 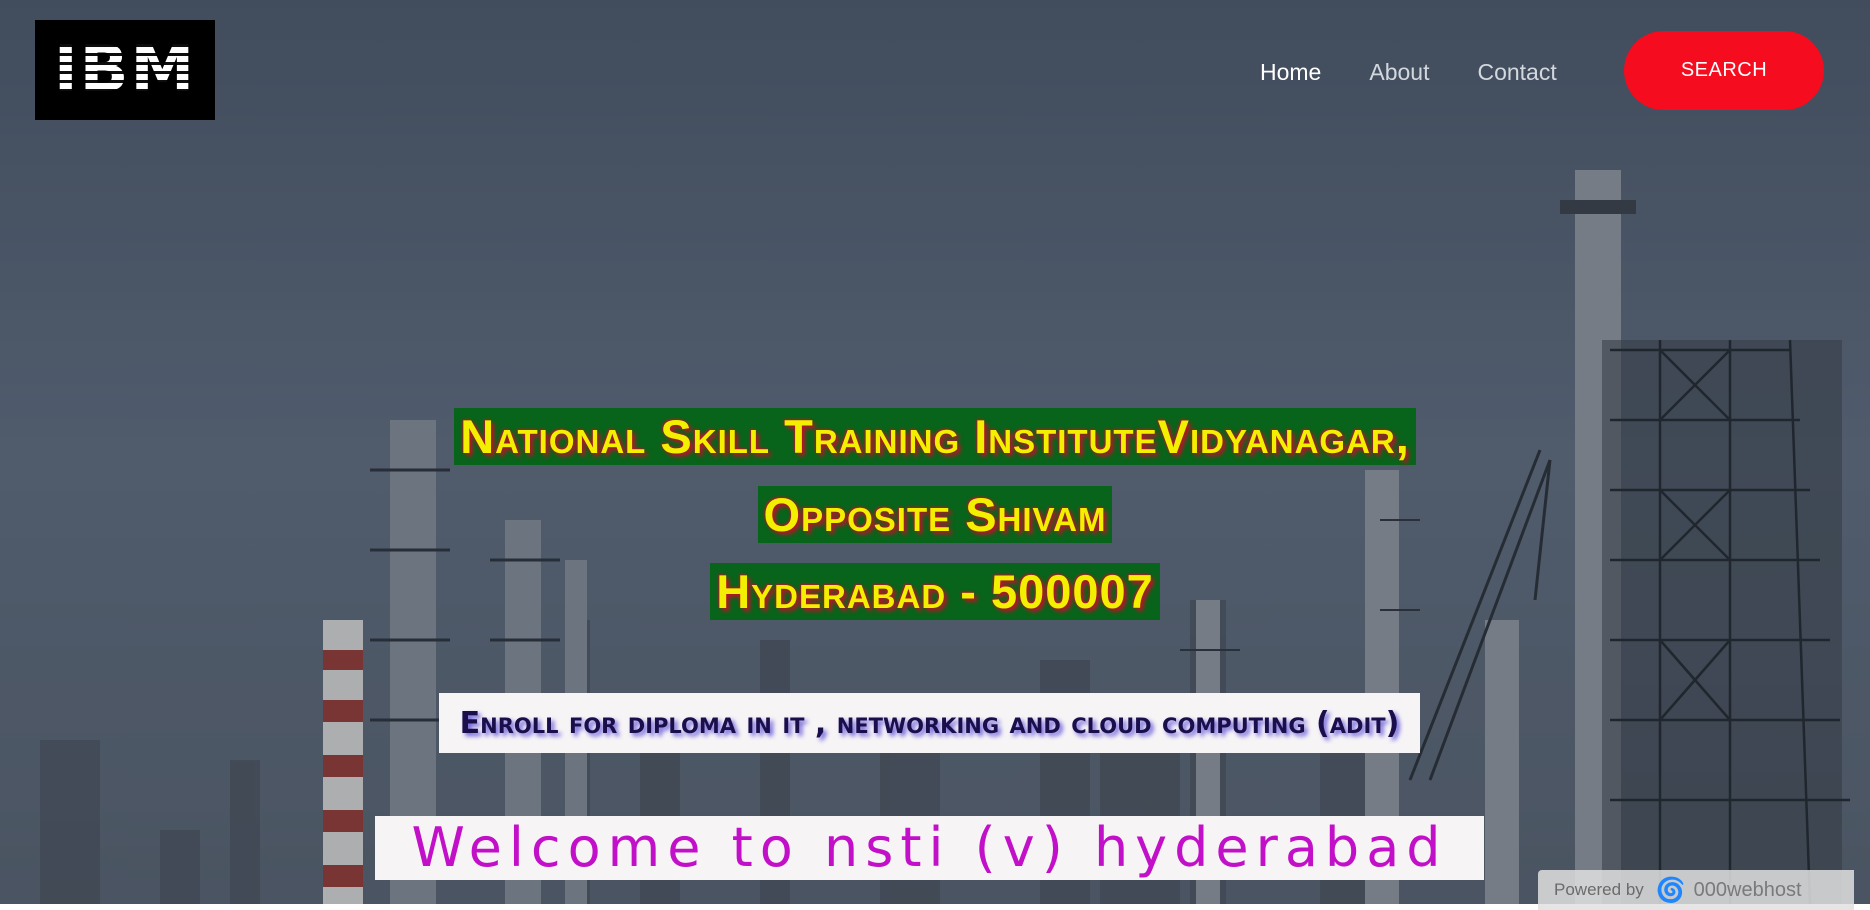 I want to click on nav-home-link: Home, so click(x=1290, y=72).